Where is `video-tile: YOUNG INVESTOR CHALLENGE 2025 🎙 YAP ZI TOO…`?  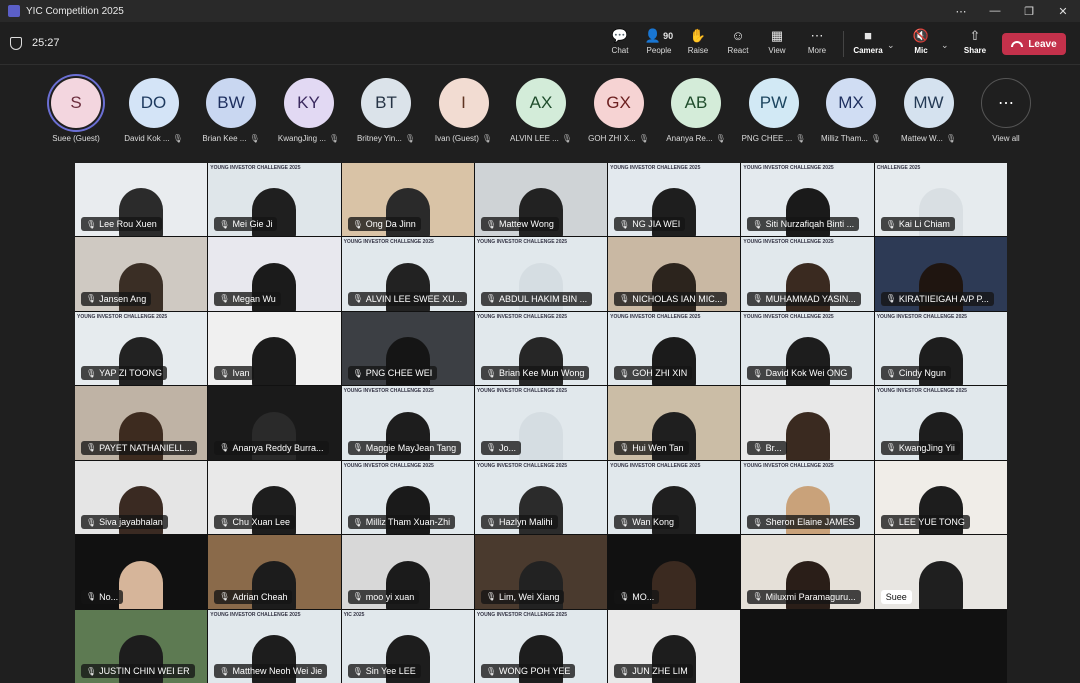 video-tile: YOUNG INVESTOR CHALLENGE 2025 🎙 YAP ZI TOO… is located at coordinates (141, 348).